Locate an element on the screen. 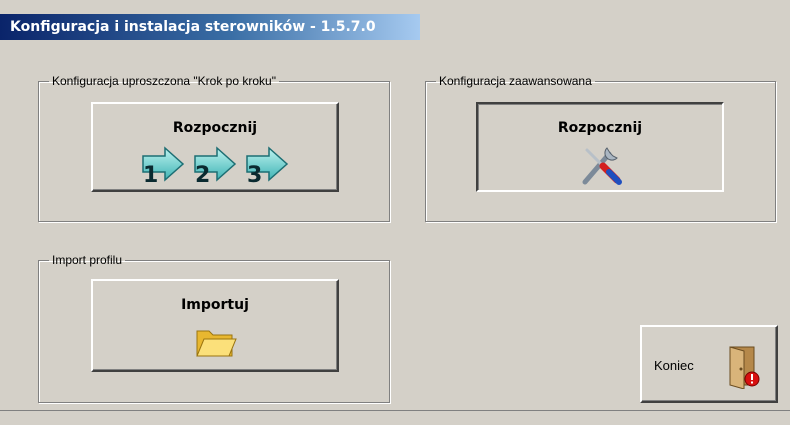  top-strip is located at coordinates (395, 7).